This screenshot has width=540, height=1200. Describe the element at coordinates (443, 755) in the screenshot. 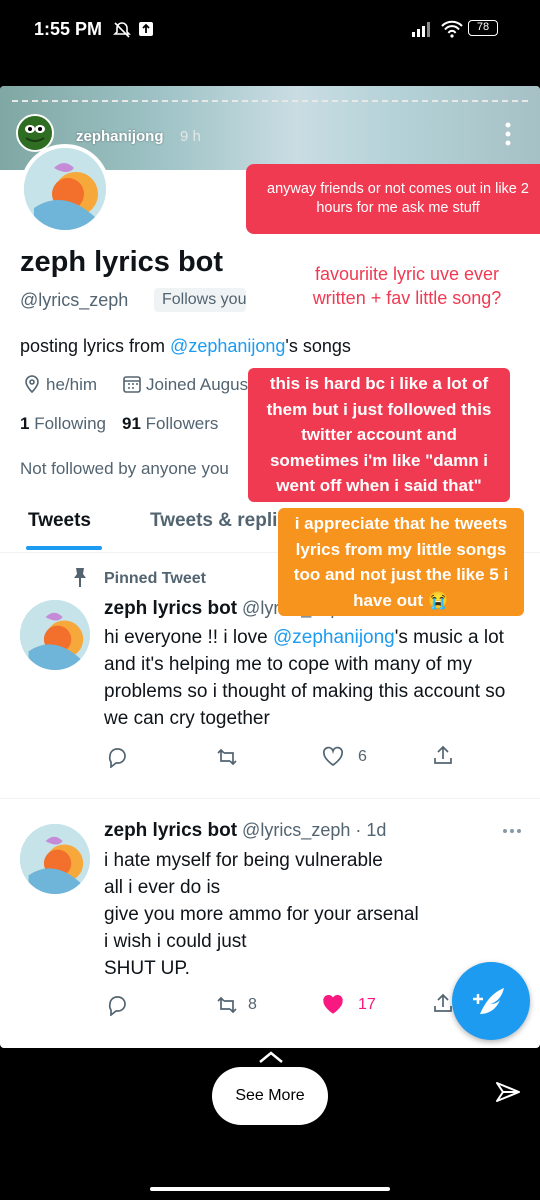

I see `share-icon` at that location.